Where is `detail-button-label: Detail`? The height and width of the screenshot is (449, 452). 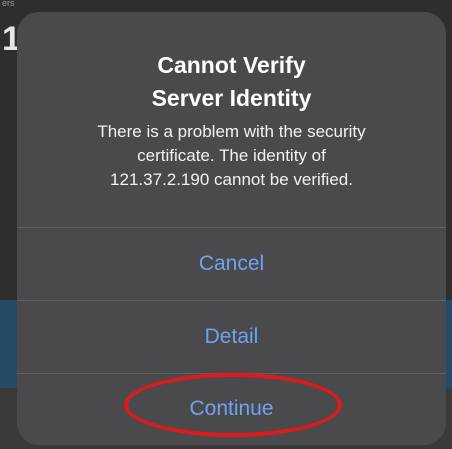
detail-button-label: Detail is located at coordinates (231, 336).